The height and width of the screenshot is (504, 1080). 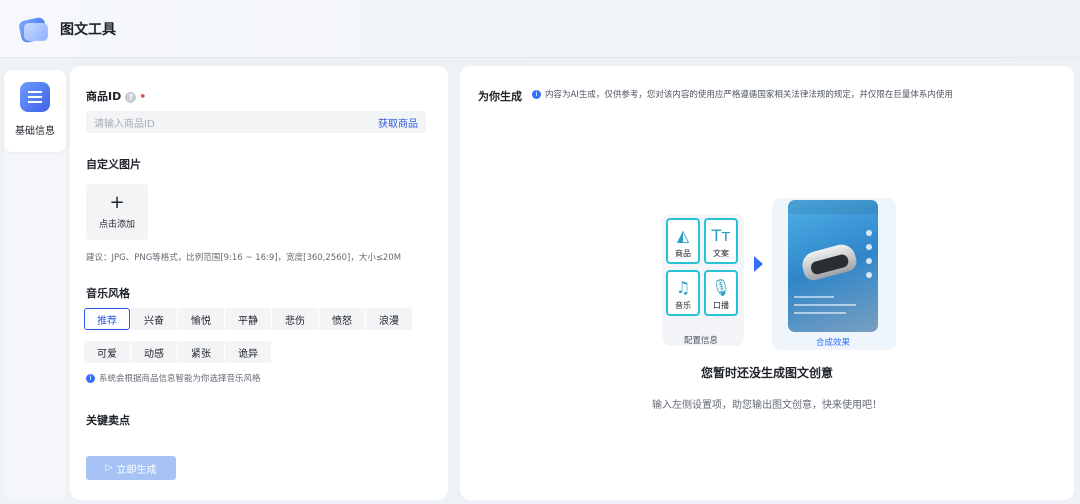 What do you see at coordinates (117, 202) in the screenshot?
I see `plus-icon: +` at bounding box center [117, 202].